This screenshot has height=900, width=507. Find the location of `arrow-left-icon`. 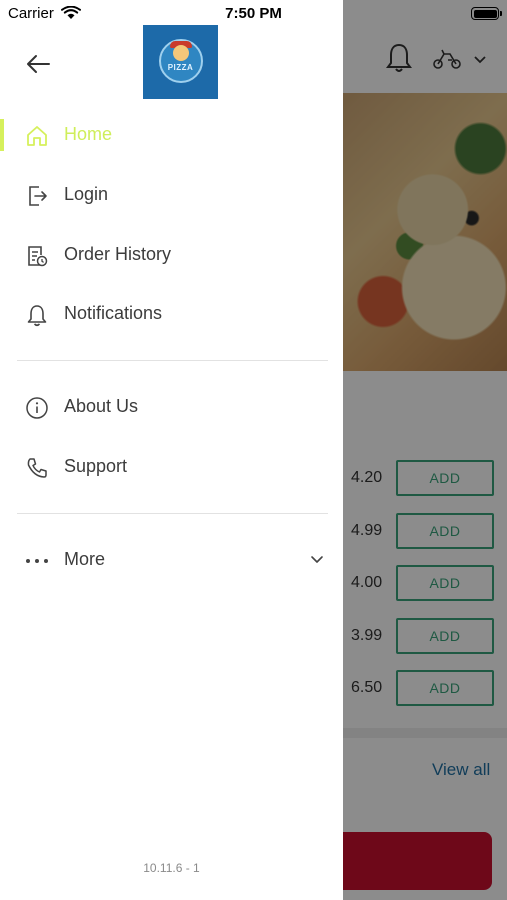

arrow-left-icon is located at coordinates (38, 64).